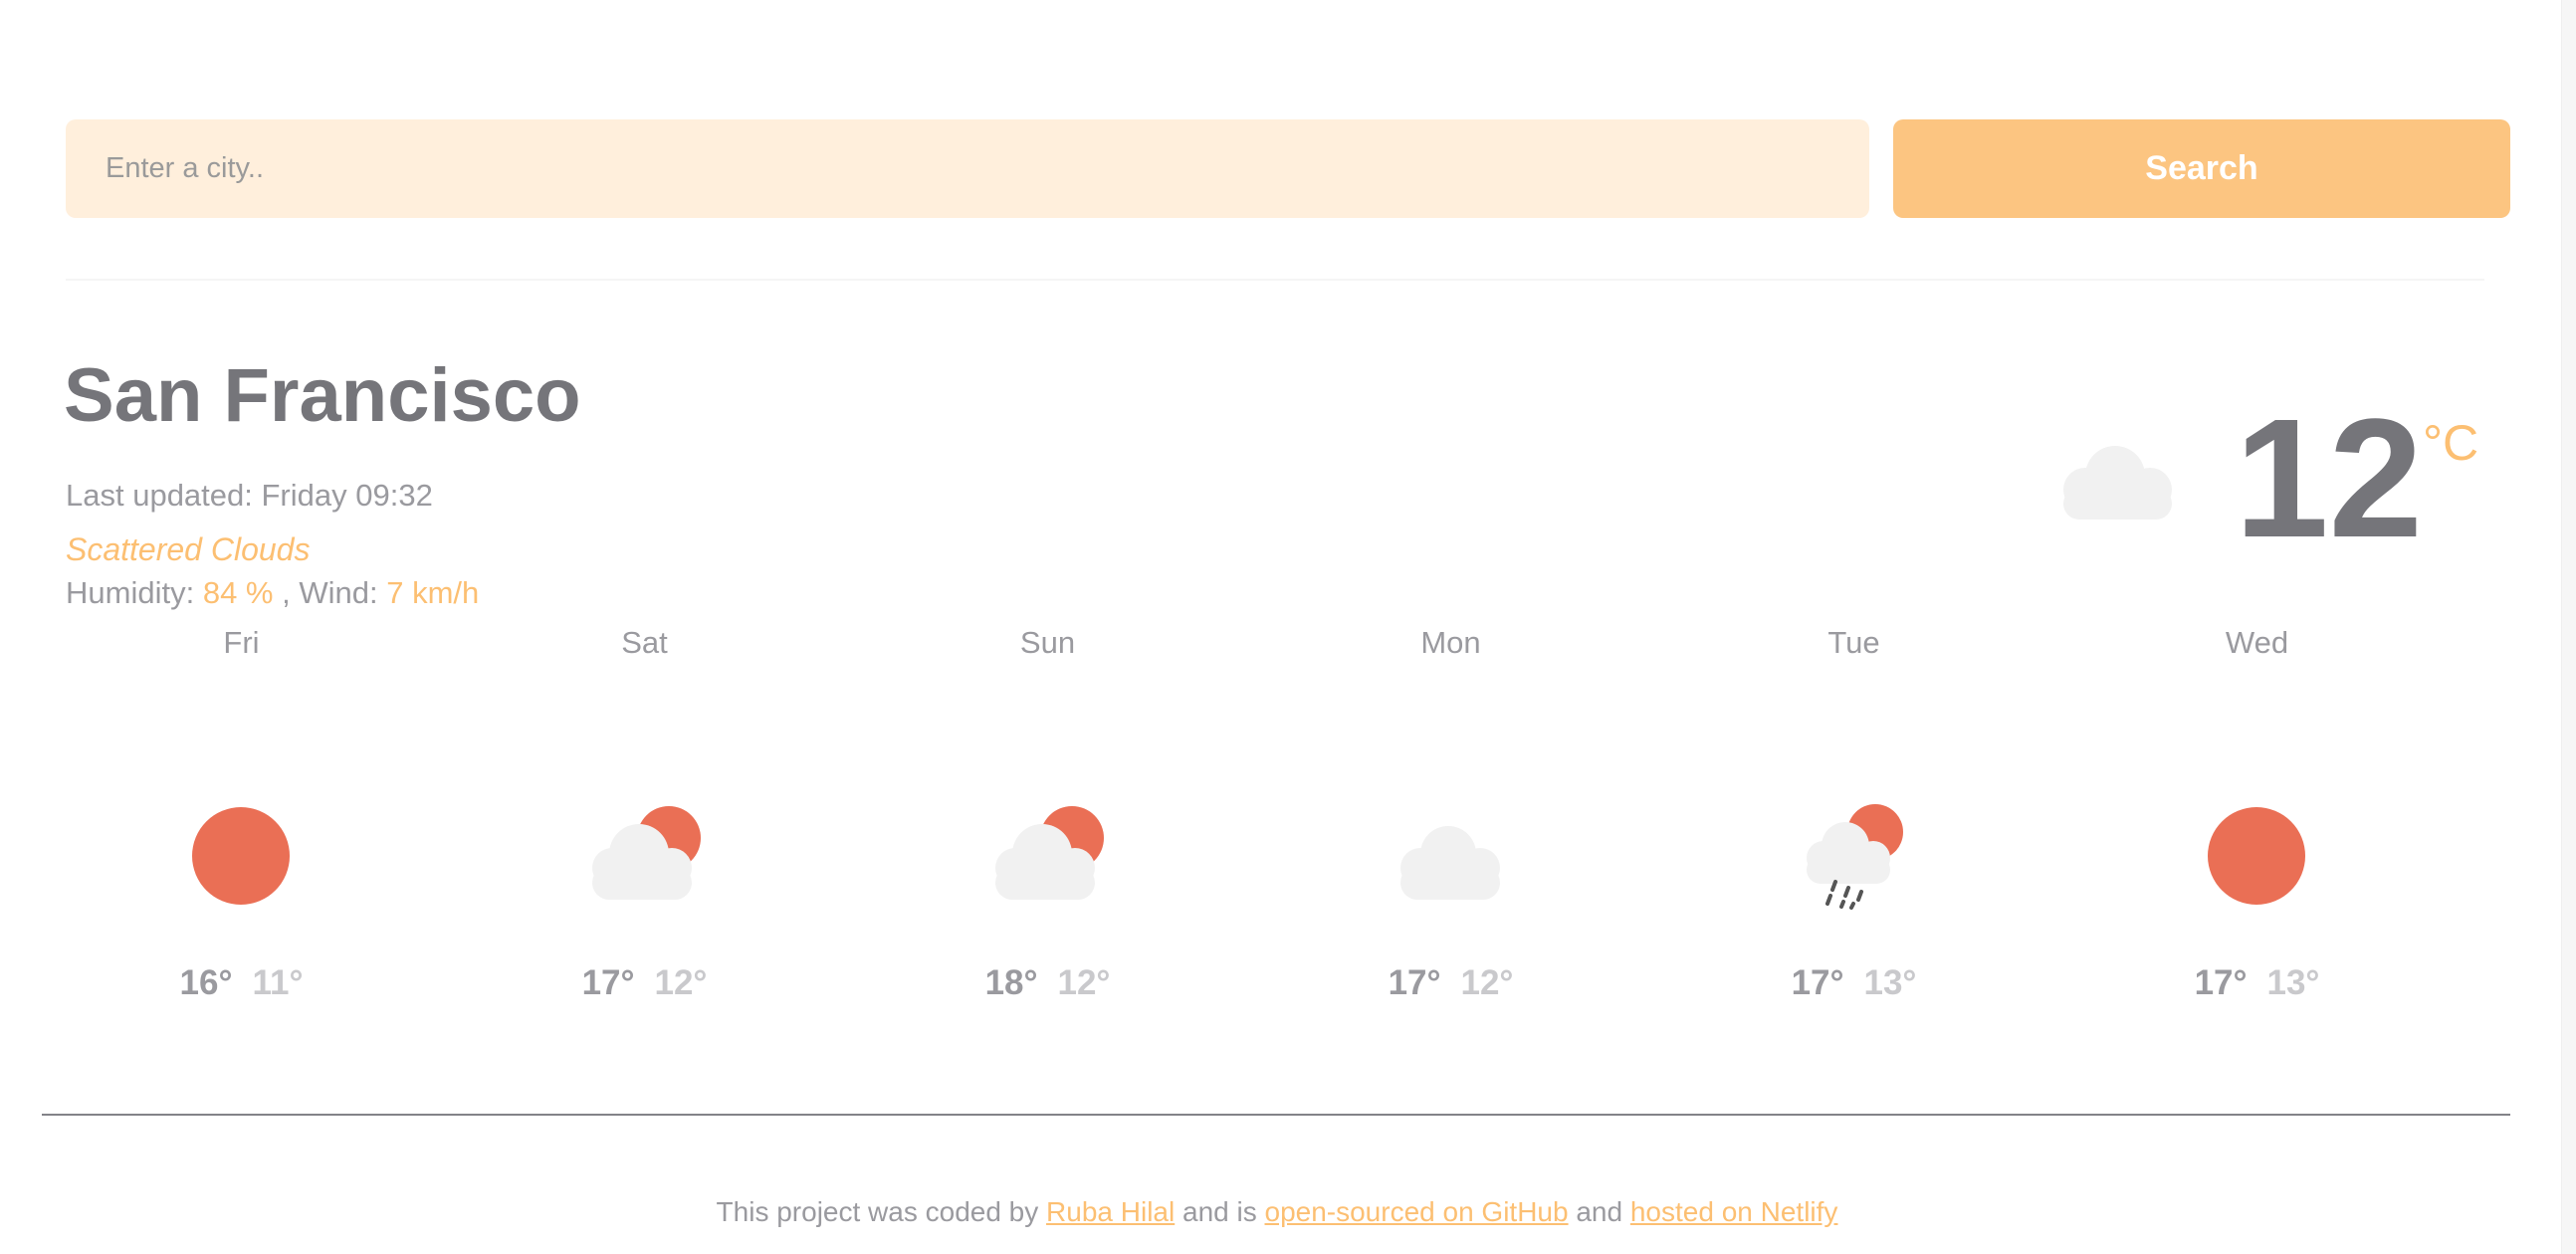 The height and width of the screenshot is (1254, 2576). What do you see at coordinates (238, 592) in the screenshot?
I see `humidity-value: 84 %` at bounding box center [238, 592].